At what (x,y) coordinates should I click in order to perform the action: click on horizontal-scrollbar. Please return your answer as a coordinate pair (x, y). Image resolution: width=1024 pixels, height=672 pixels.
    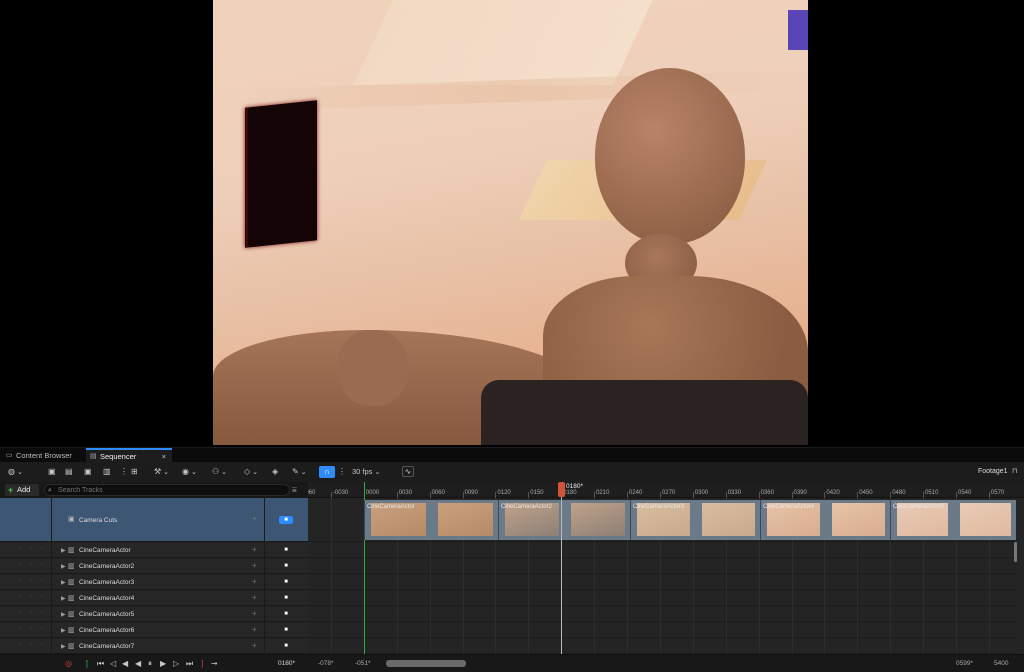
    Looking at the image, I should click on (426, 663).